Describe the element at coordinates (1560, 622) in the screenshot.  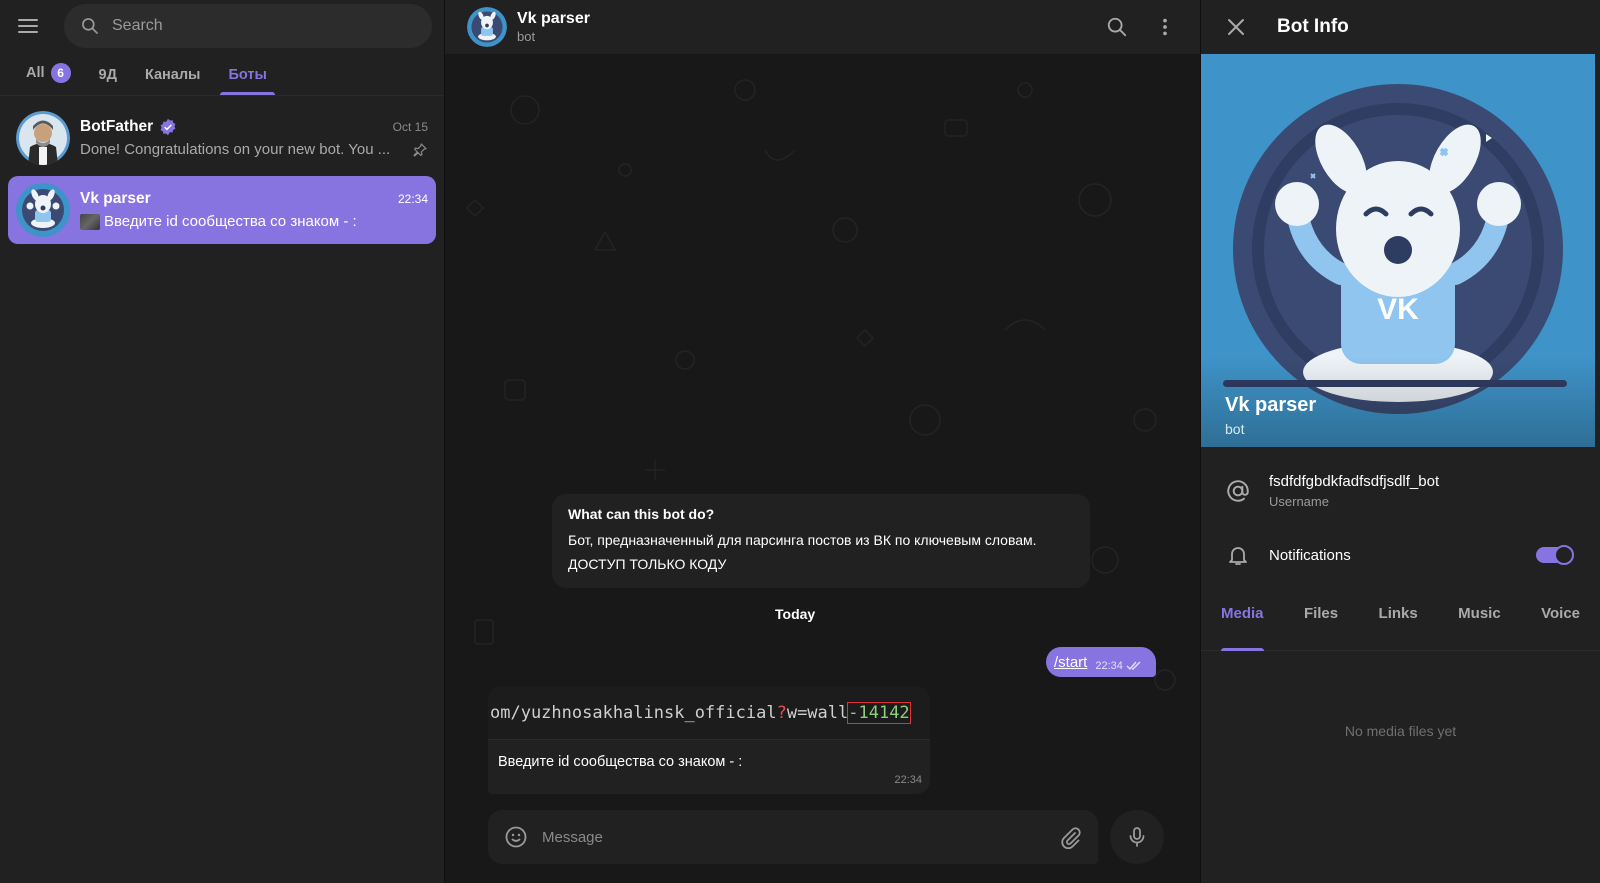
I see `tab-voice: Voice` at that location.